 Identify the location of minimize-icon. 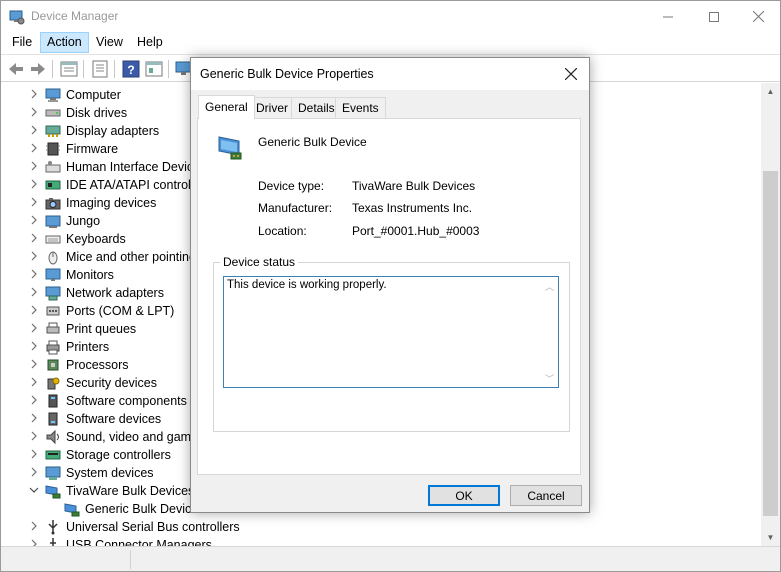
(668, 16).